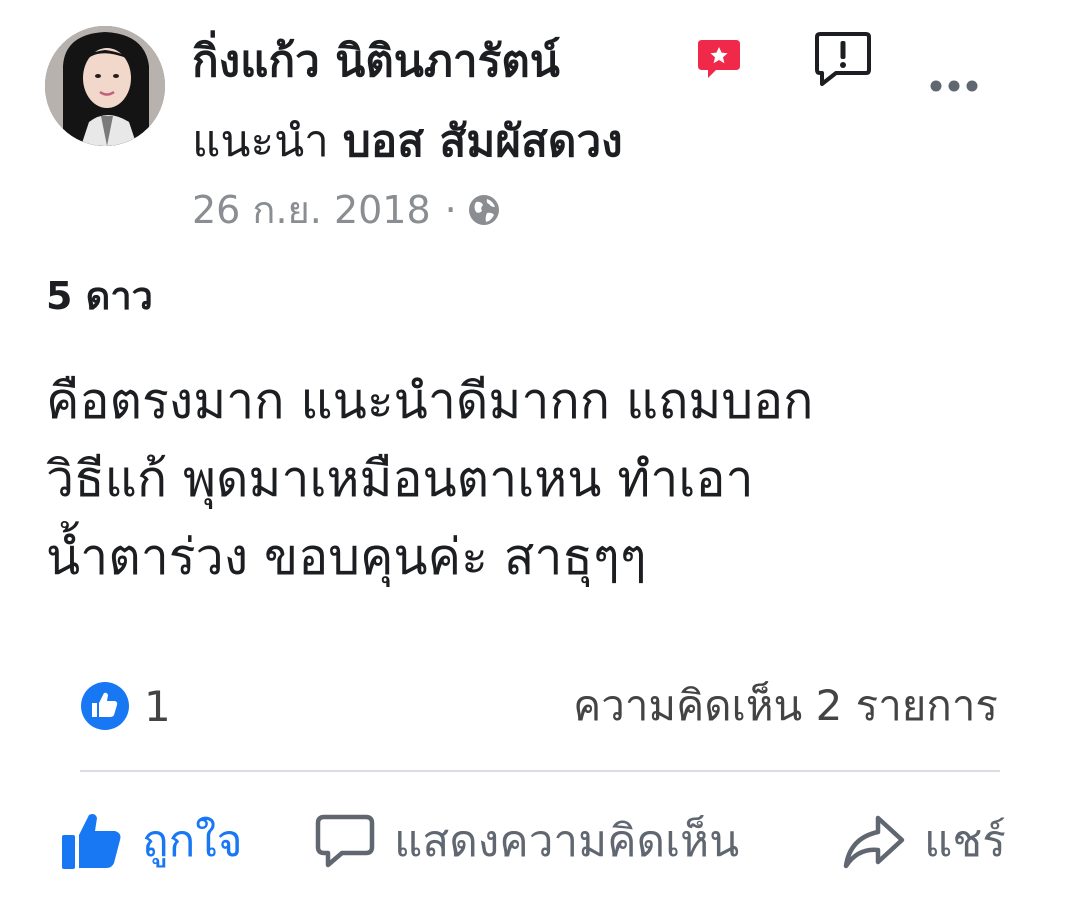  I want to click on comment-count-link: ความคิดเห็น 2 รายการ, so click(785, 706).